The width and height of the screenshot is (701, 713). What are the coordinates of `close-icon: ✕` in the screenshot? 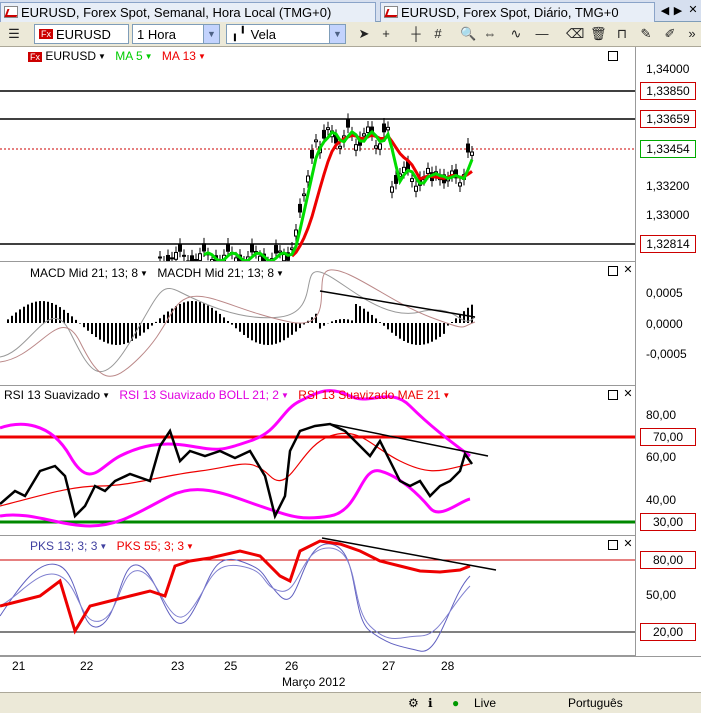 It's located at (693, 10).